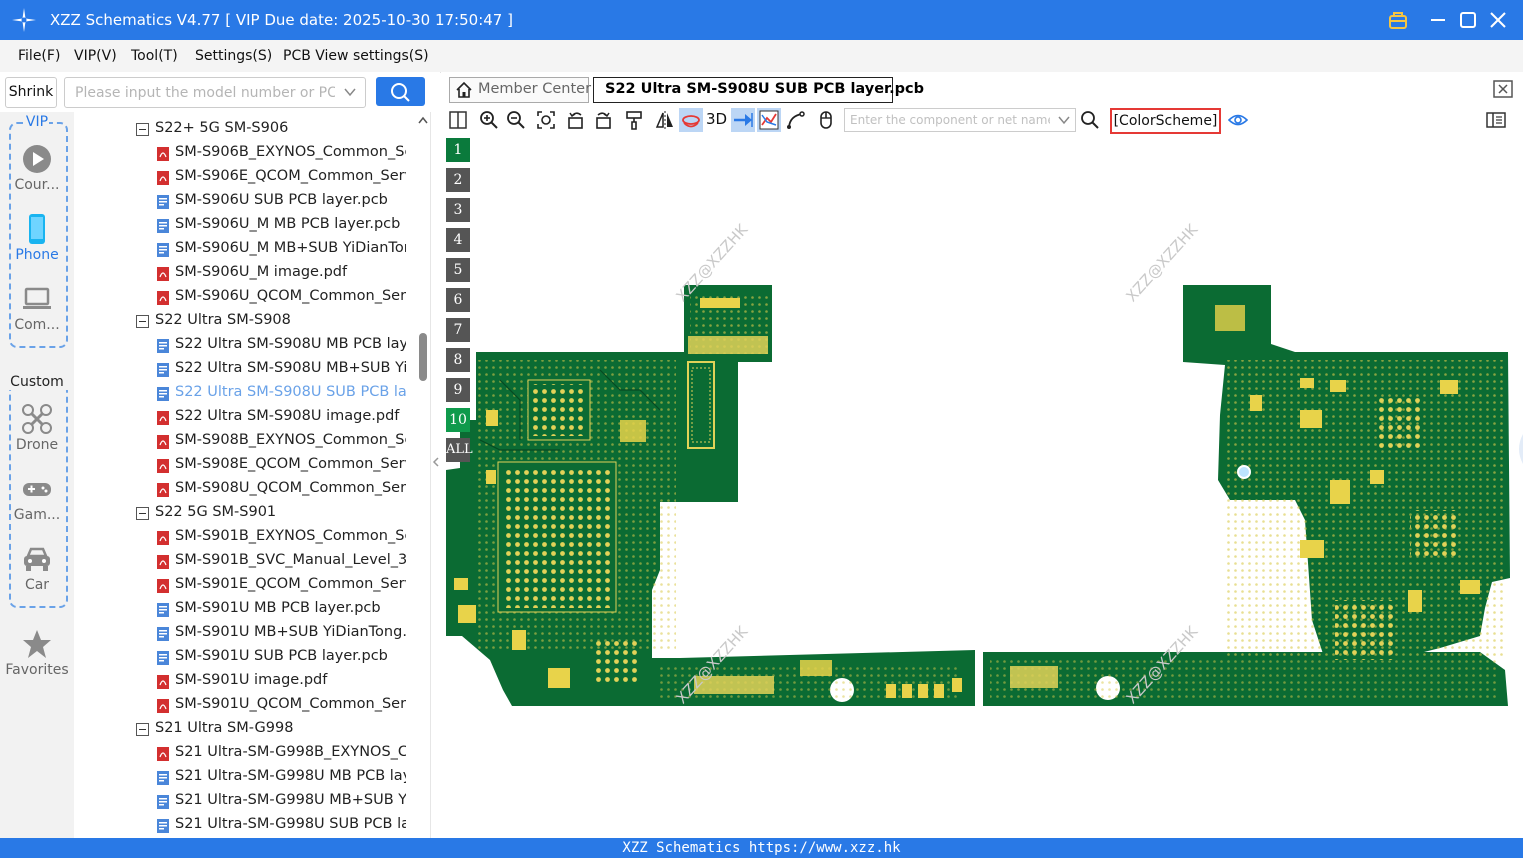 The height and width of the screenshot is (858, 1523). What do you see at coordinates (458, 270) in the screenshot?
I see `layer-button-5: 5` at bounding box center [458, 270].